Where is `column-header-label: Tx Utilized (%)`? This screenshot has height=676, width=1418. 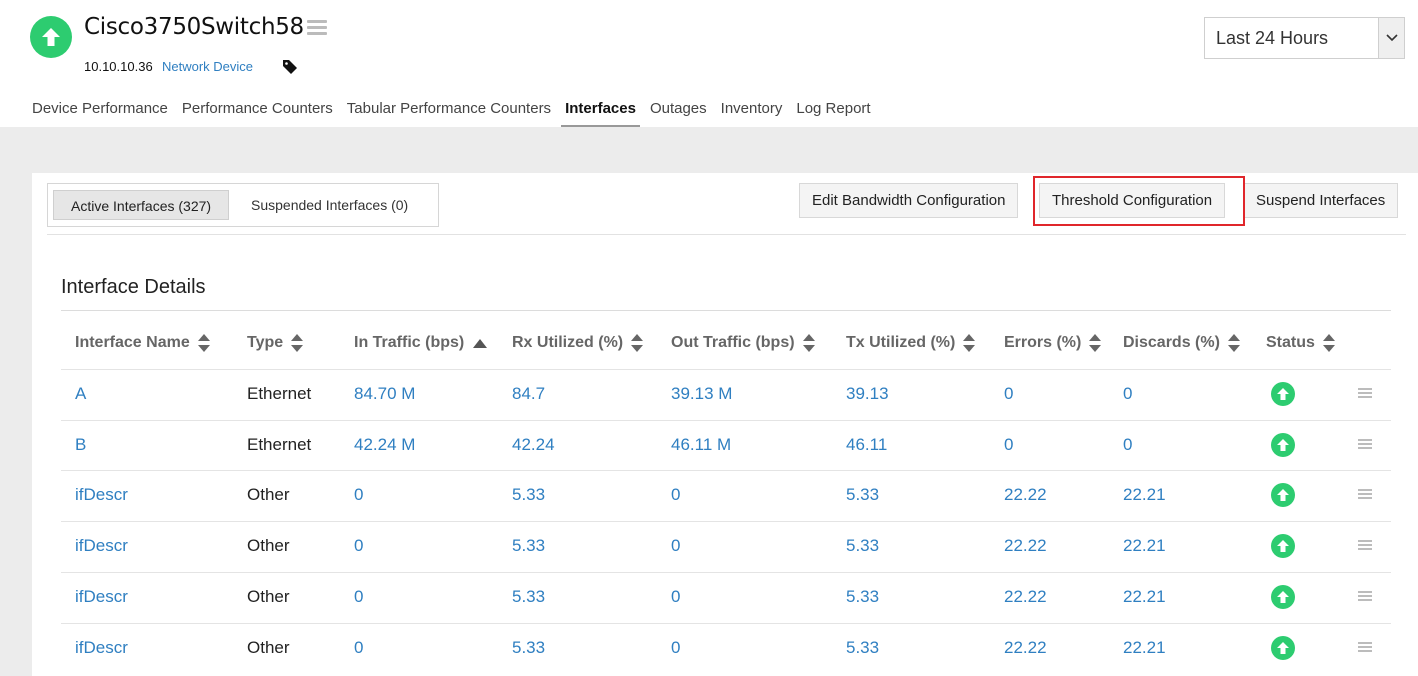 column-header-label: Tx Utilized (%) is located at coordinates (901, 342).